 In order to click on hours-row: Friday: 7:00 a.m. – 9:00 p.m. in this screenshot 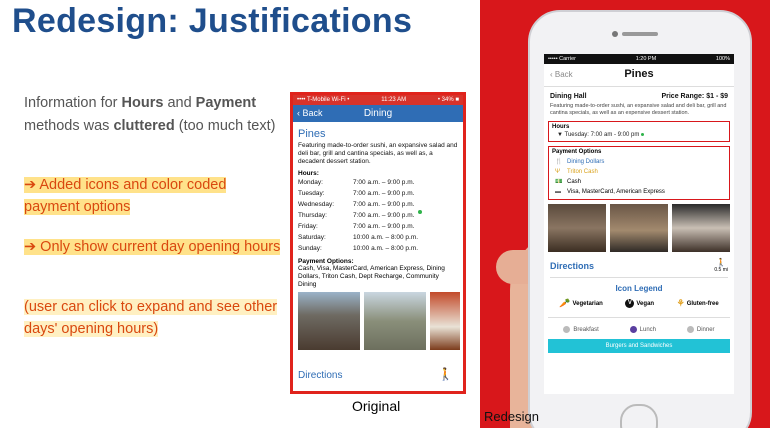, I will do `click(356, 226)`.